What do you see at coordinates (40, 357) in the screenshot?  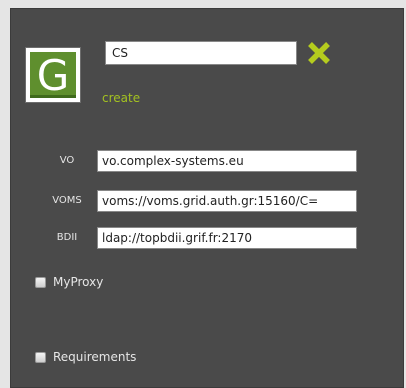 I see `requirements-checkbox` at bounding box center [40, 357].